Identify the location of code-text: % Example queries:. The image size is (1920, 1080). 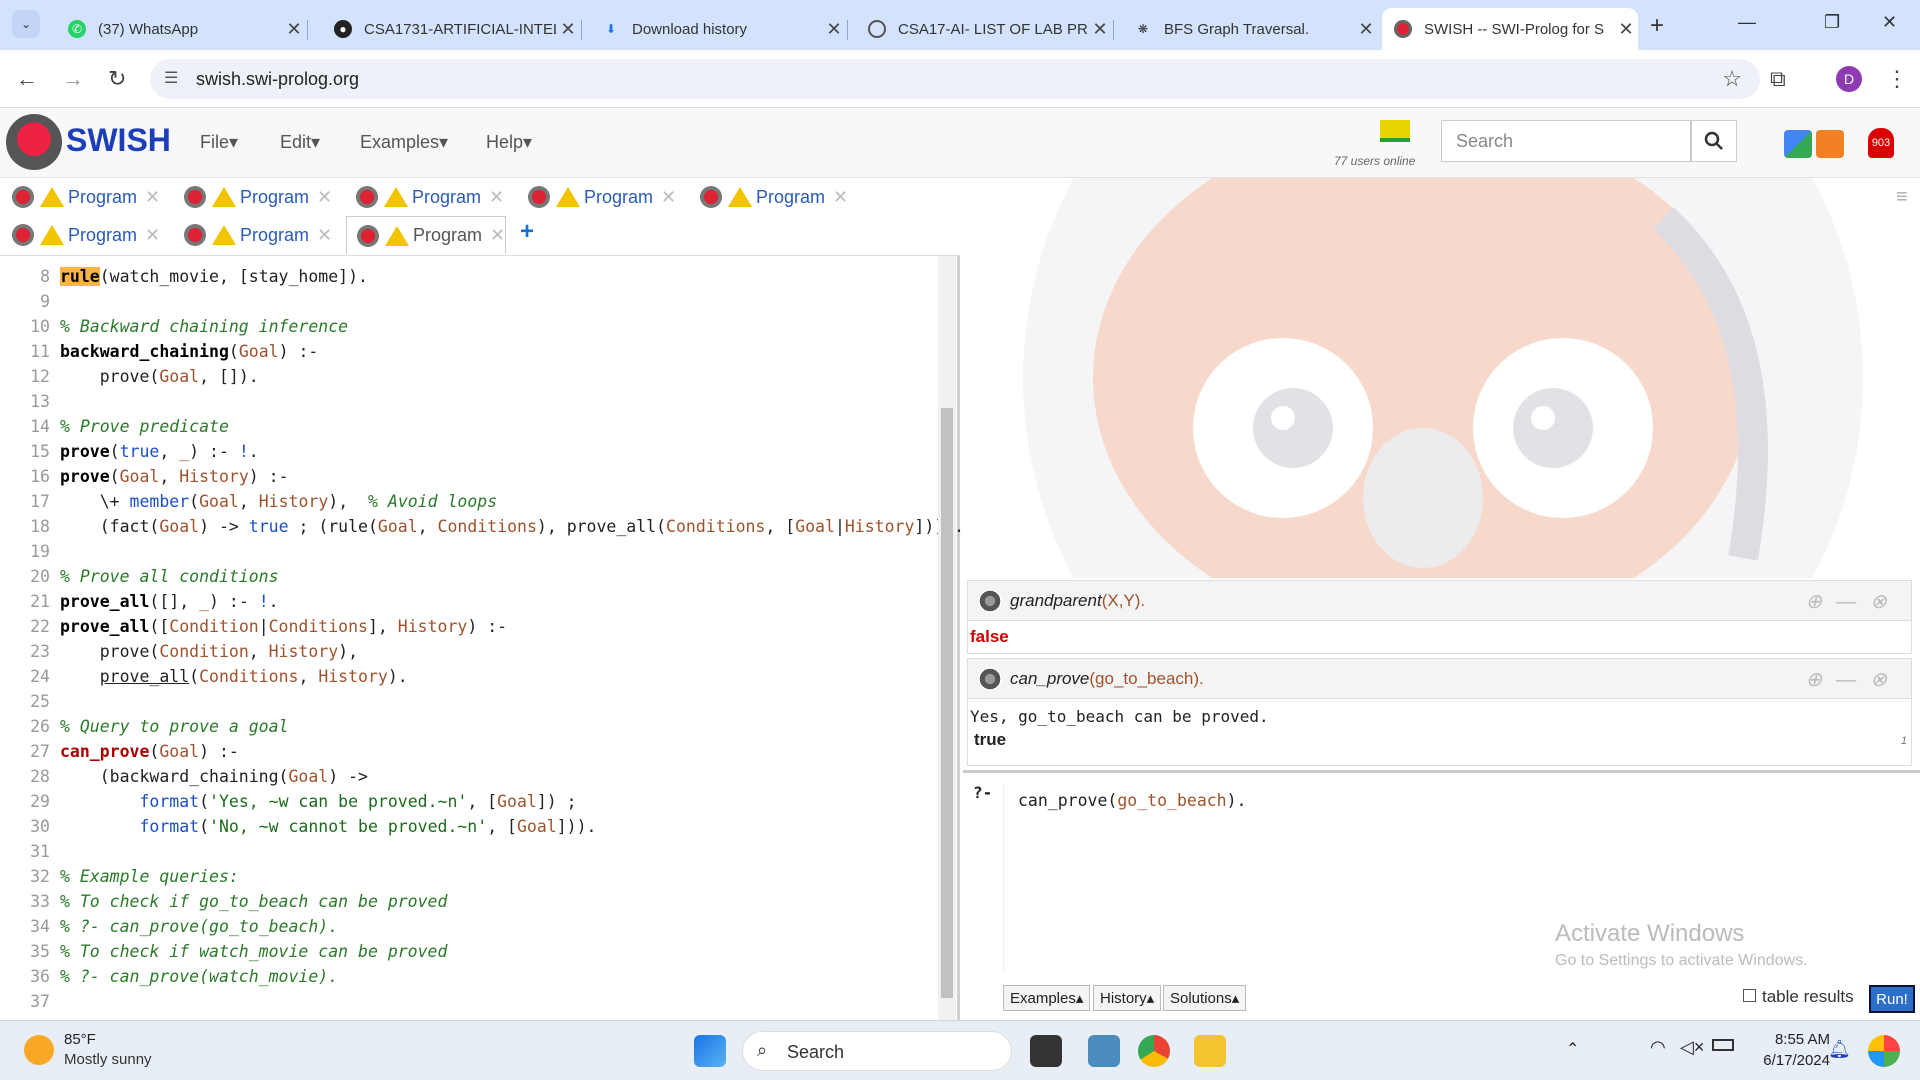
(149, 876).